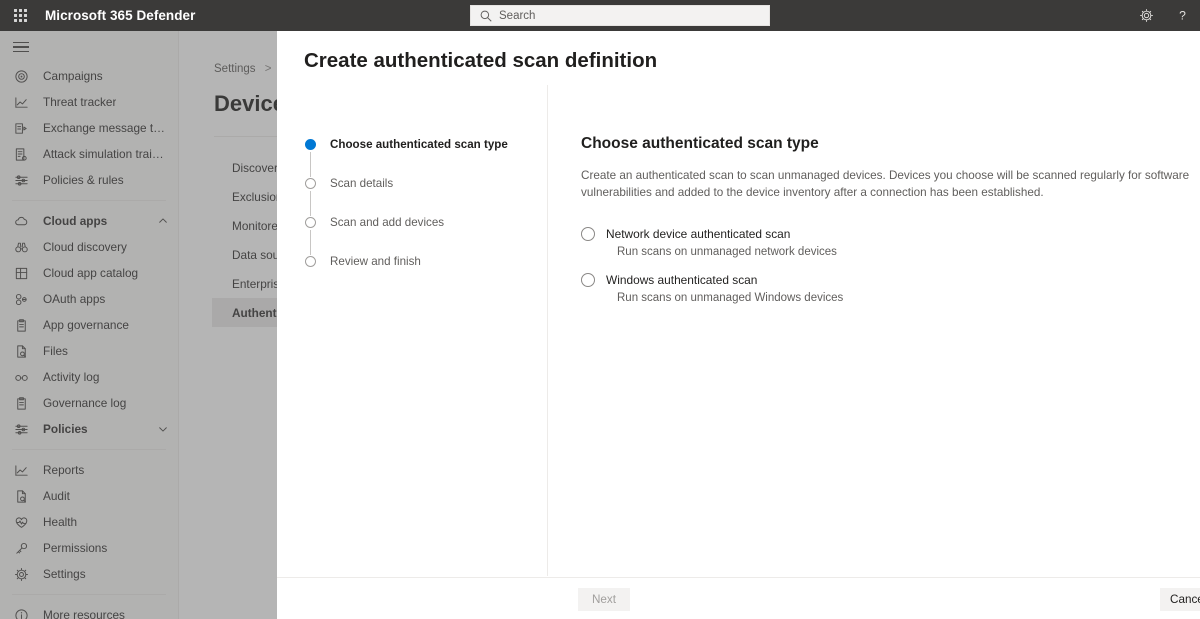 The width and height of the screenshot is (1200, 619). I want to click on topbar-actions: ?, so click(1164, 15).